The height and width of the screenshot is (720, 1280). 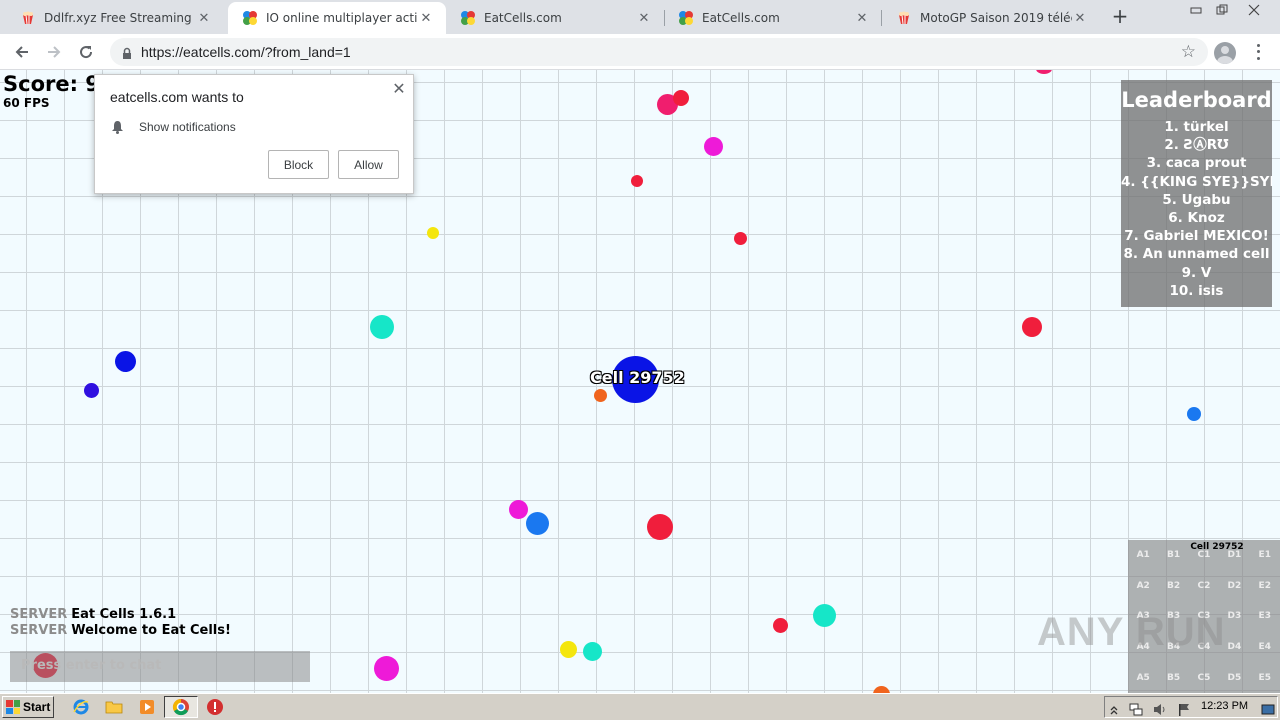 I want to click on close-window-button, so click(x=1254, y=10).